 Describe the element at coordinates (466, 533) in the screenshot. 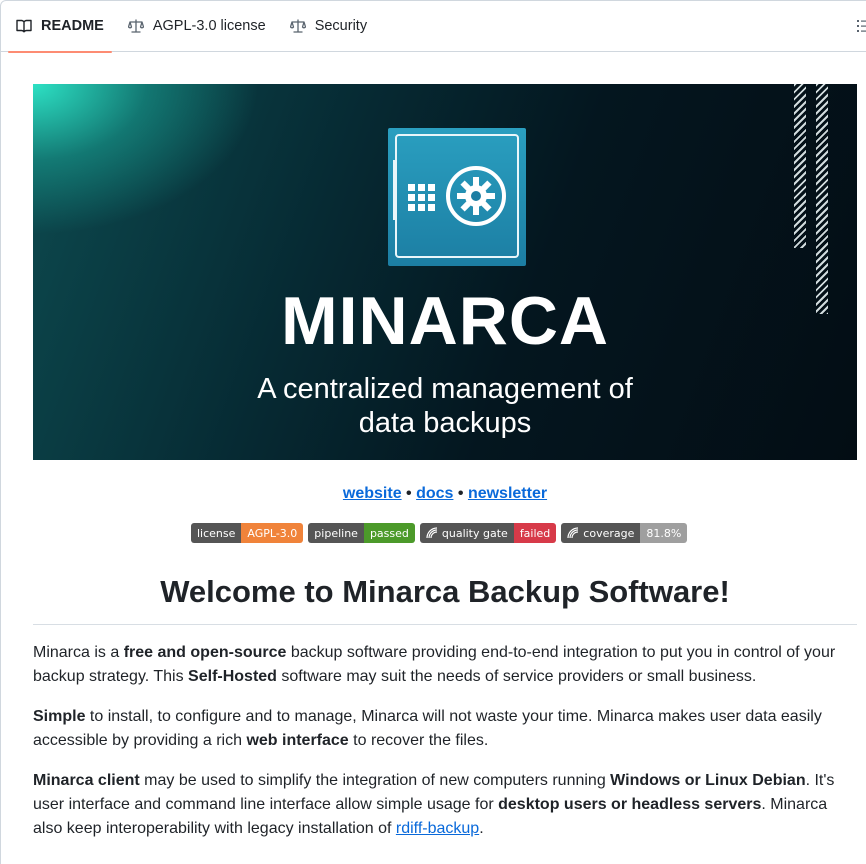

I see `badge-key: quality gate` at that location.